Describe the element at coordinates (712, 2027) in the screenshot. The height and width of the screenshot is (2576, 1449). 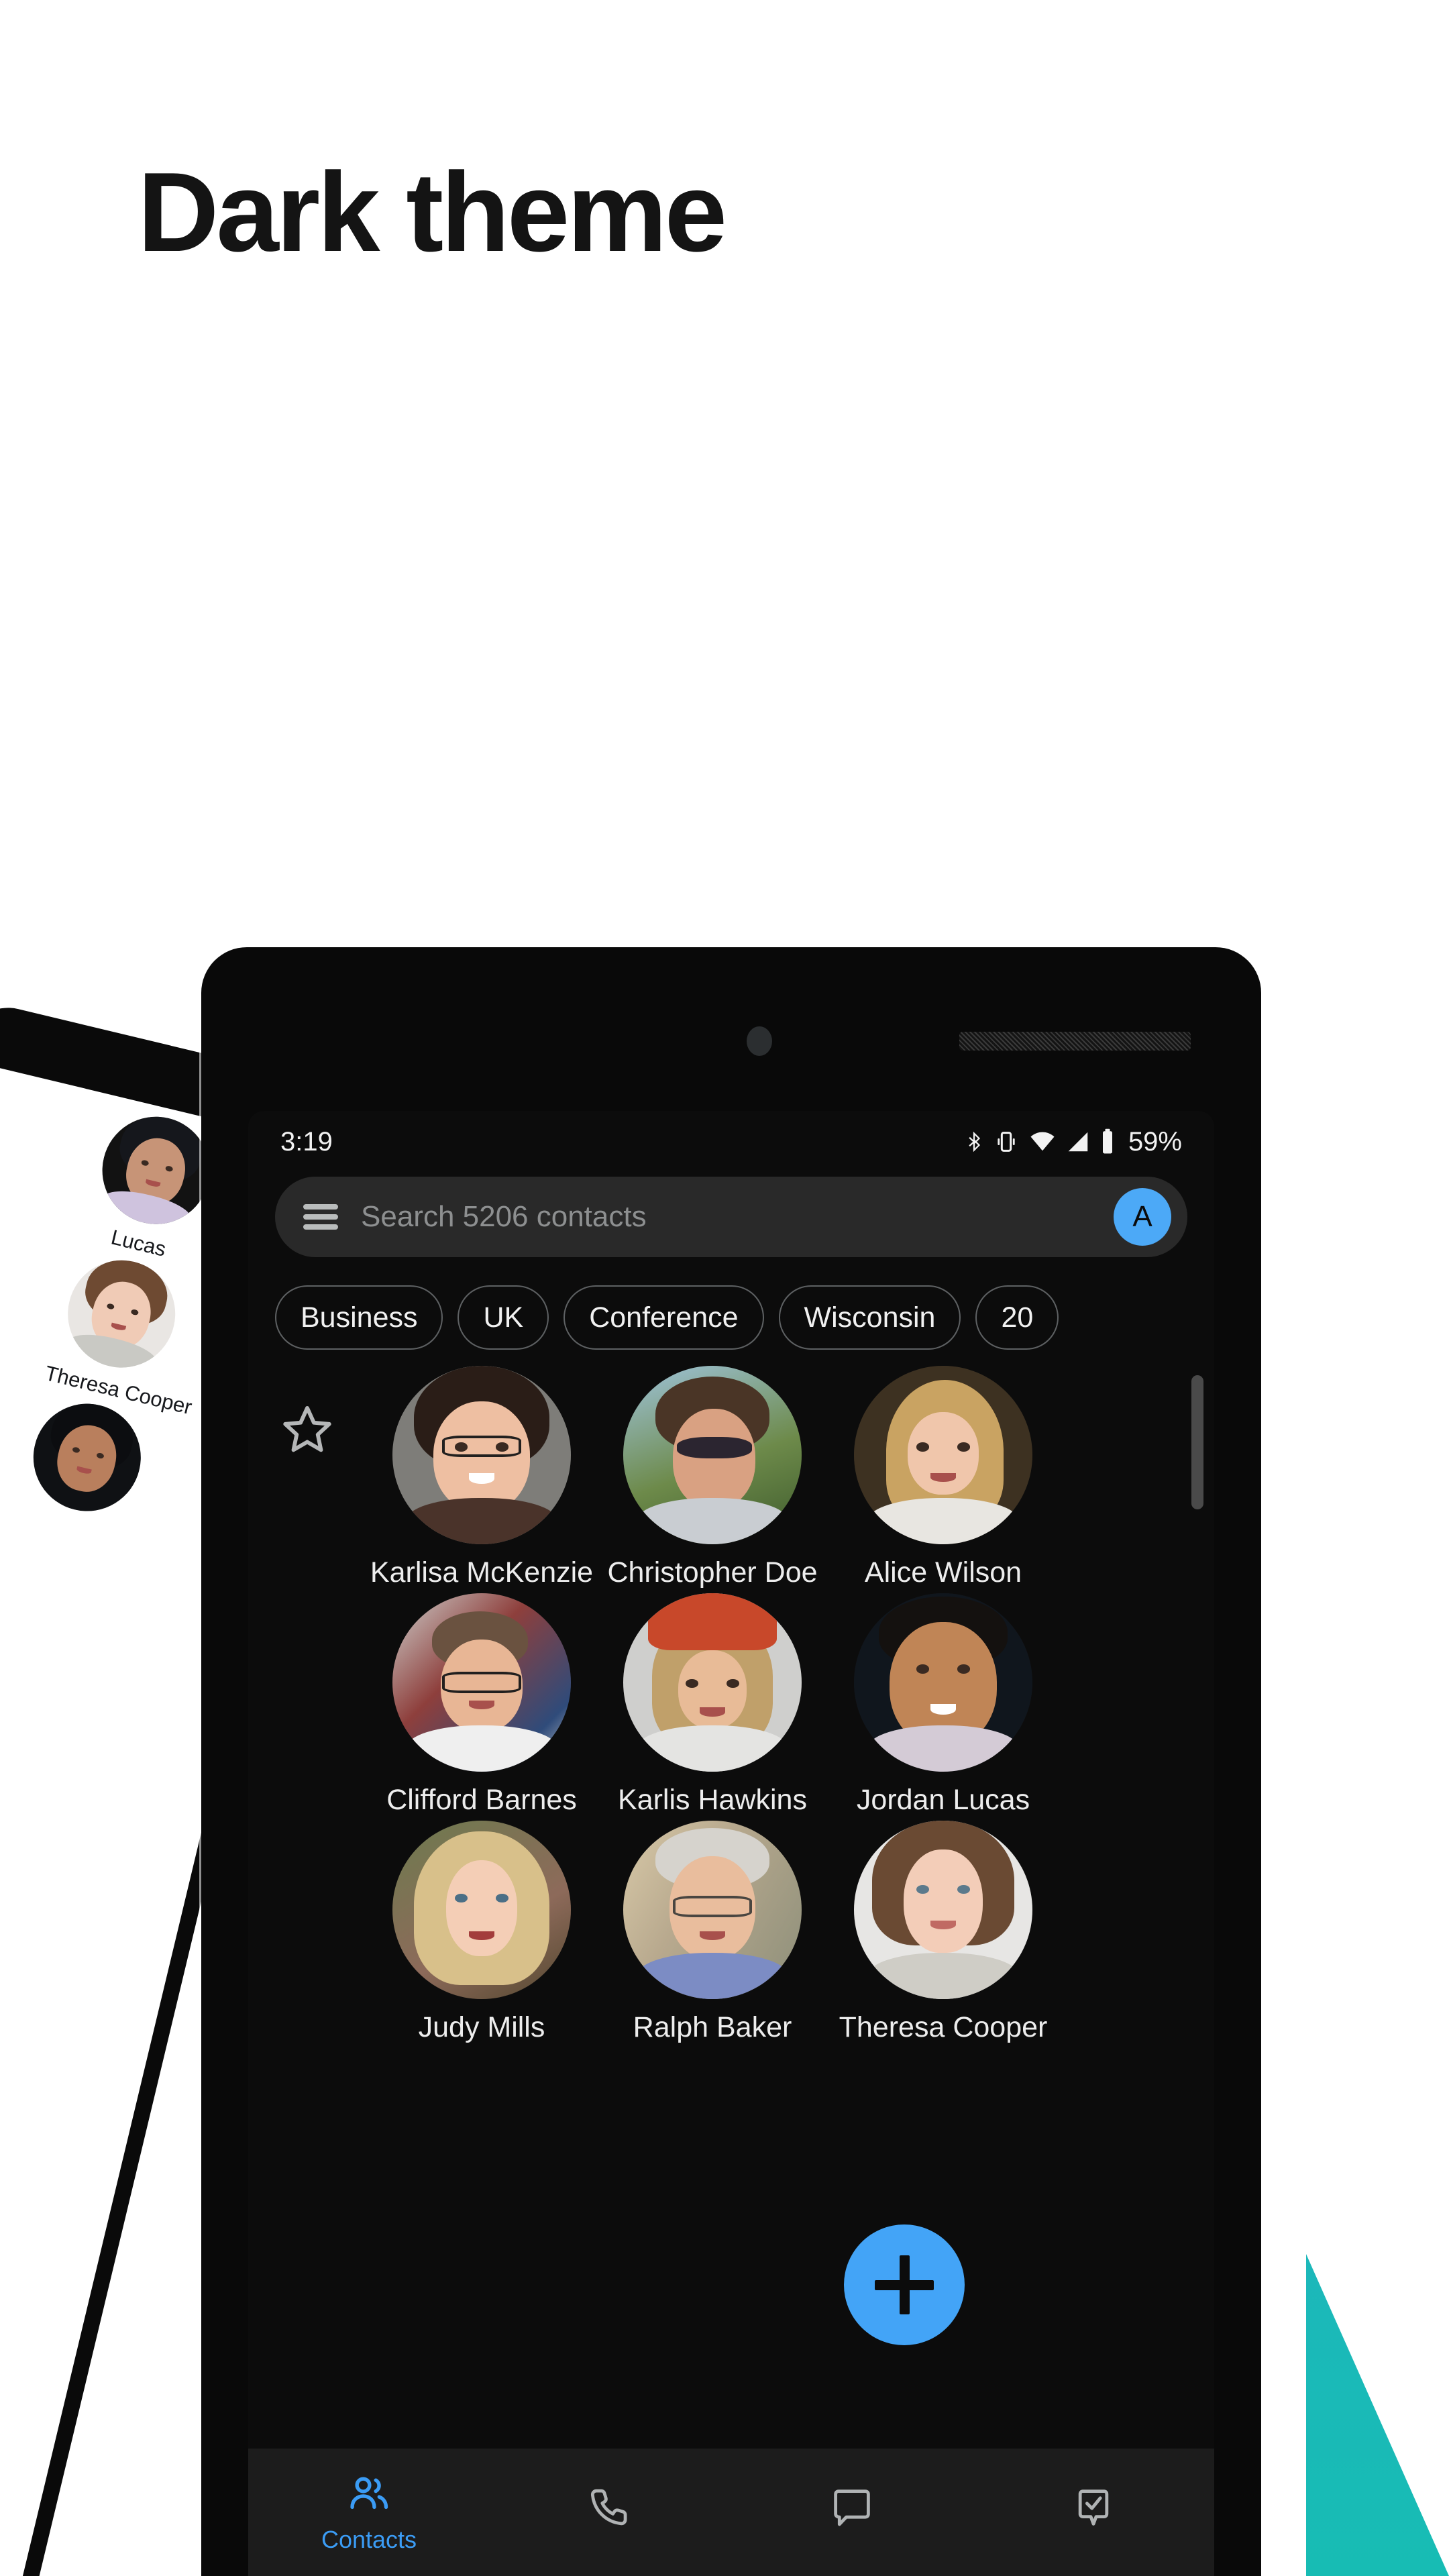
I see `contact-name: Ralph Baker` at that location.